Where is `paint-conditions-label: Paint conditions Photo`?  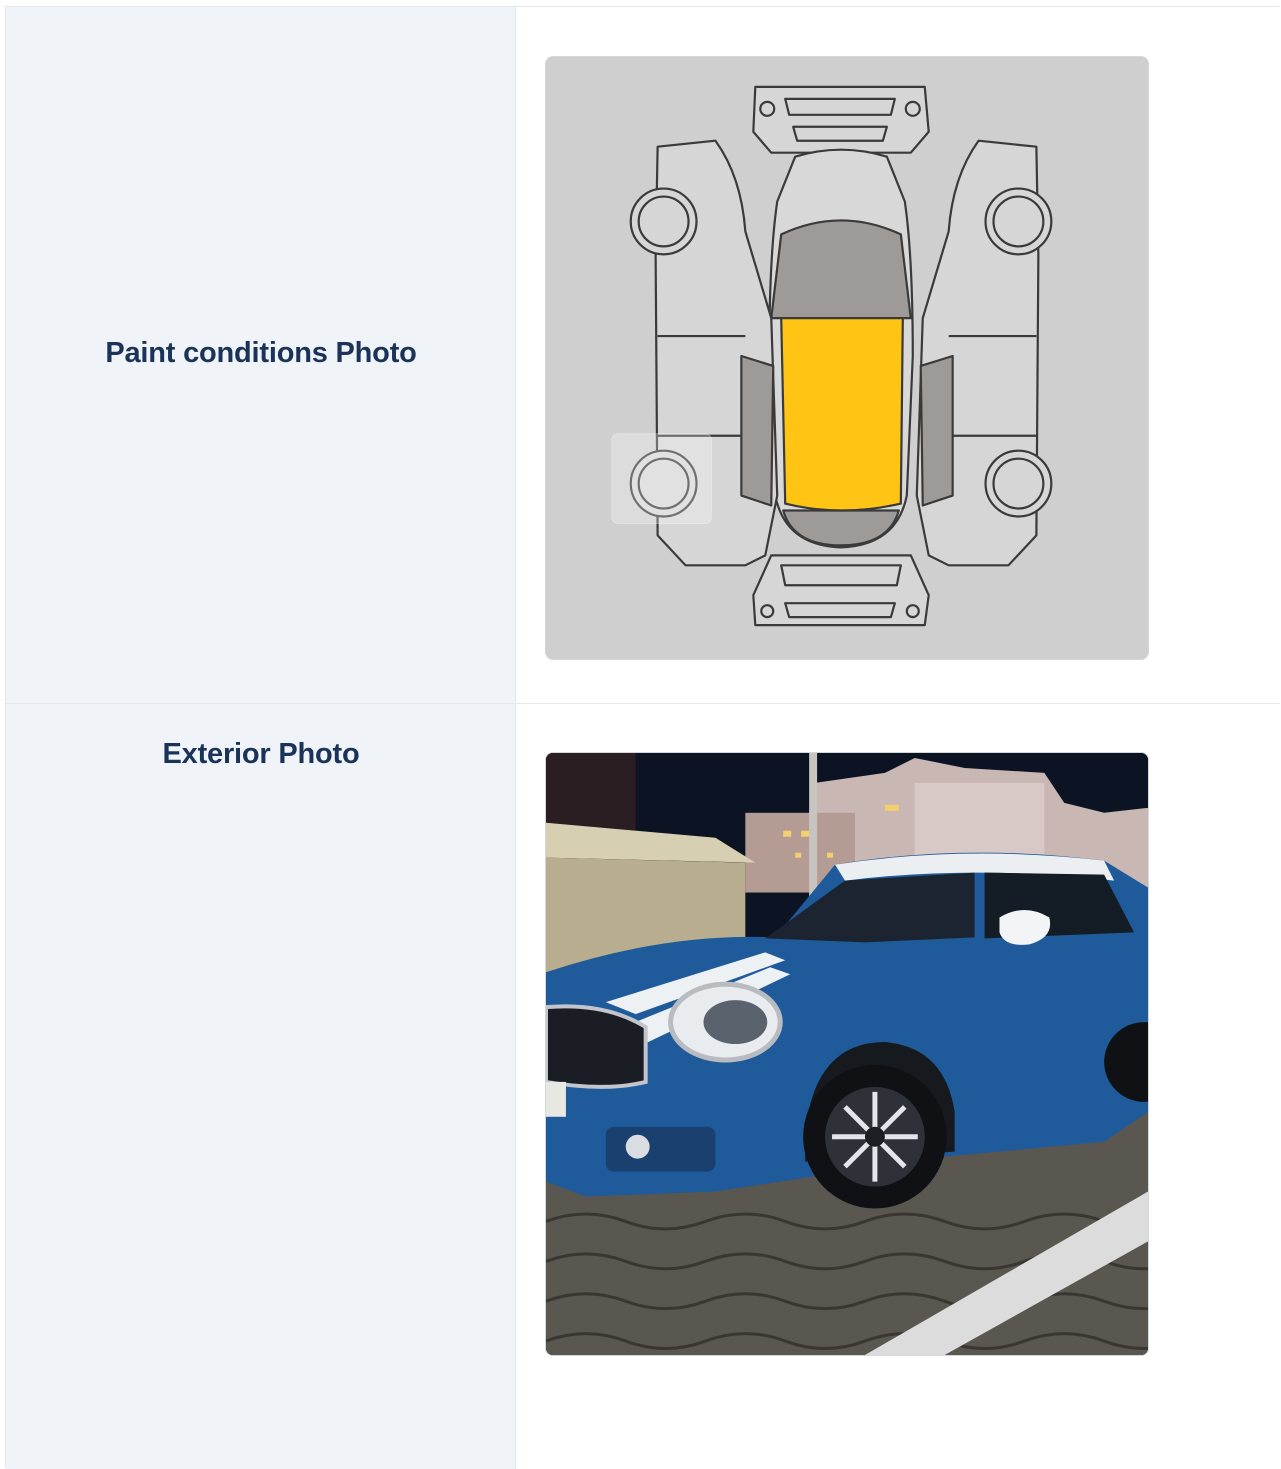 paint-conditions-label: Paint conditions Photo is located at coordinates (261, 353).